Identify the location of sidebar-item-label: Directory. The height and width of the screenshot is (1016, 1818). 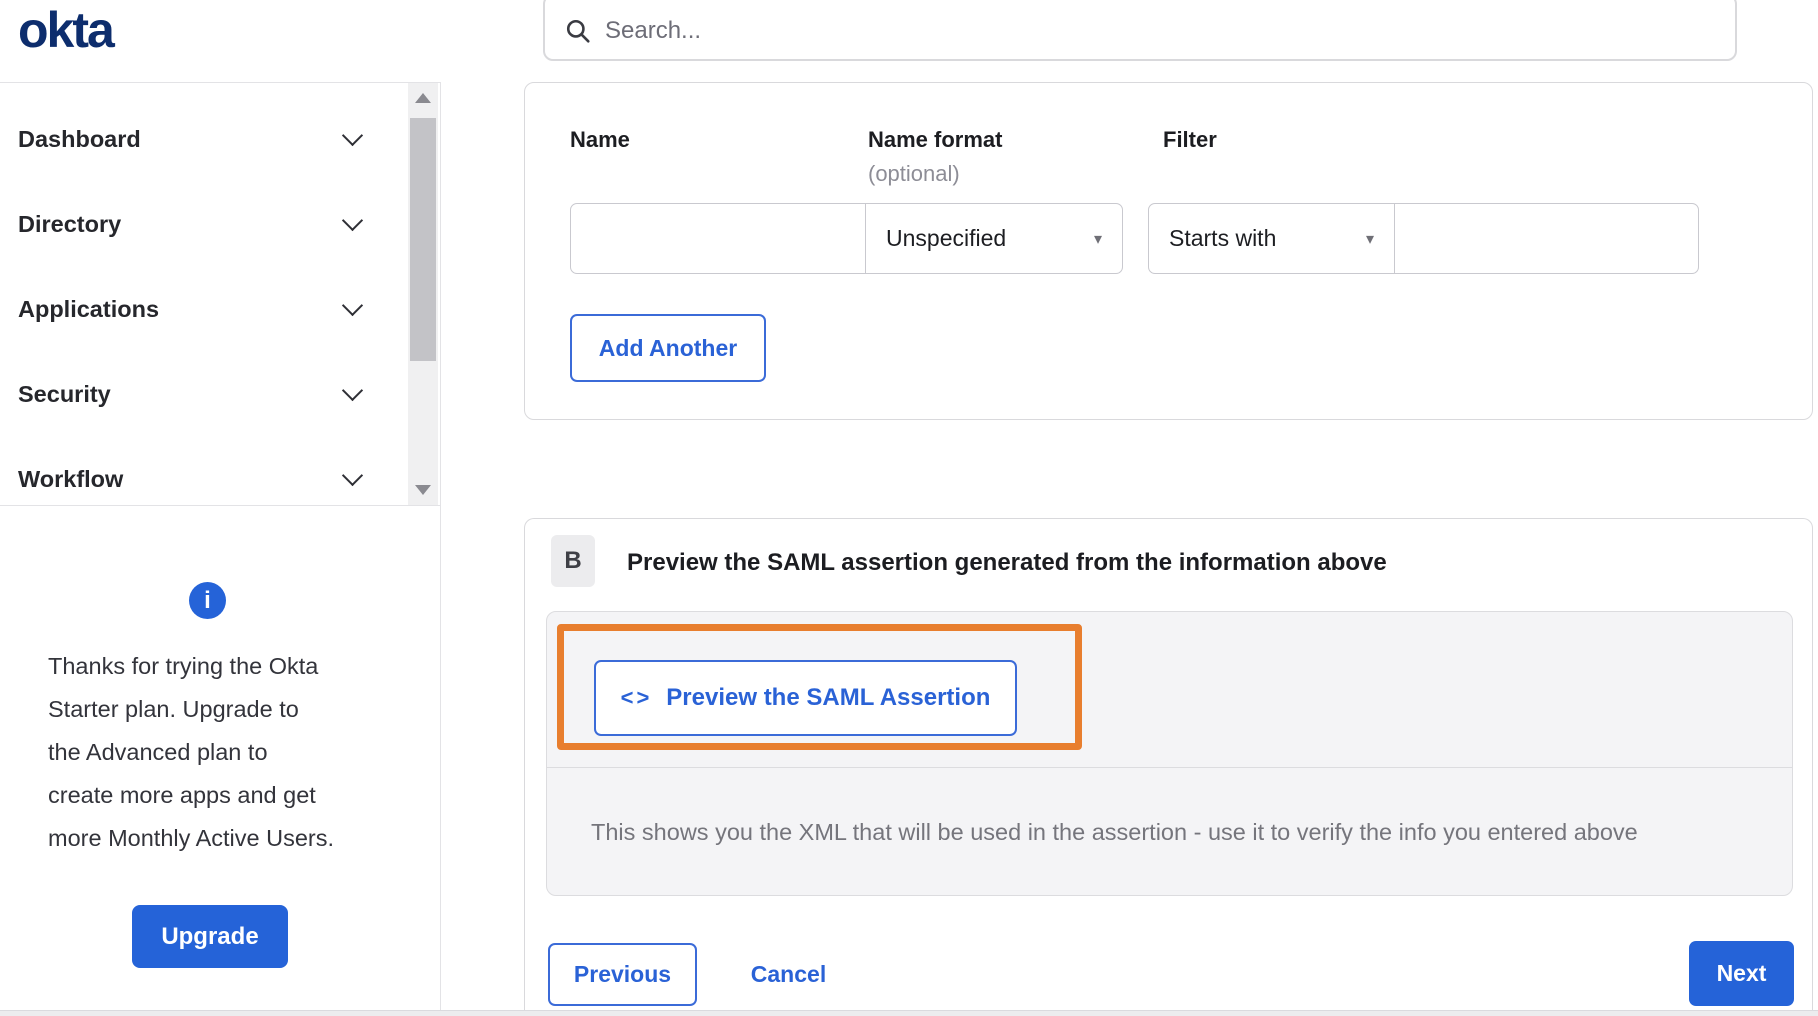
(70, 223).